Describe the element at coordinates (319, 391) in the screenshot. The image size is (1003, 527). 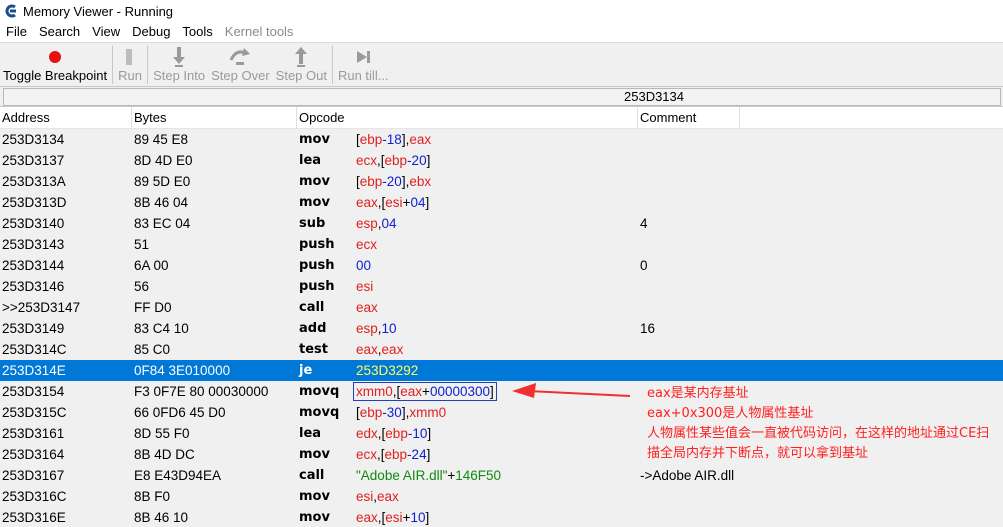
I see `row-opcode: movq` at that location.